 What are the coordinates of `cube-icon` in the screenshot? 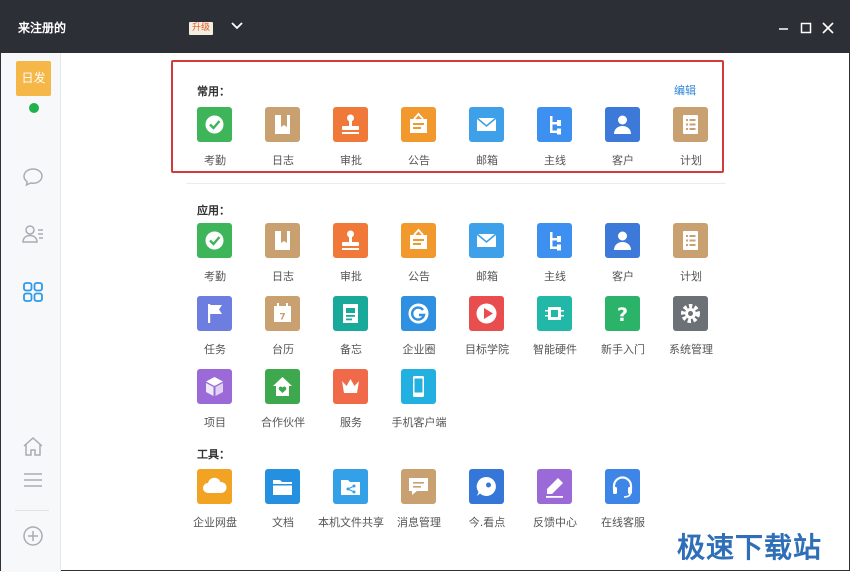 It's located at (214, 386).